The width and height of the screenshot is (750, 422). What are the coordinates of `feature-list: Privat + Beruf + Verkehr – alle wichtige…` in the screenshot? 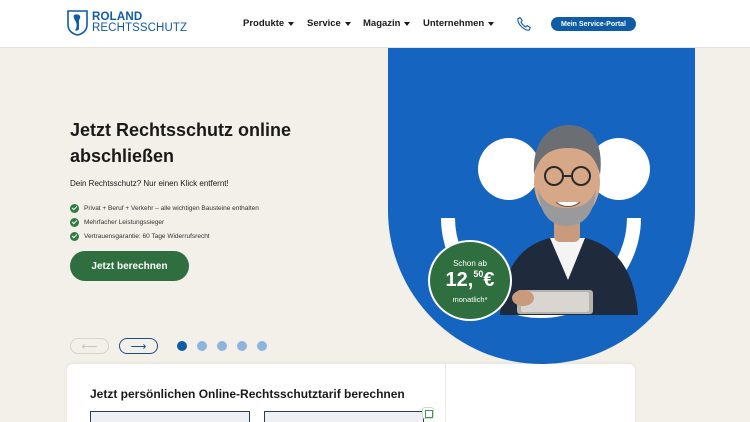 It's located at (164, 222).